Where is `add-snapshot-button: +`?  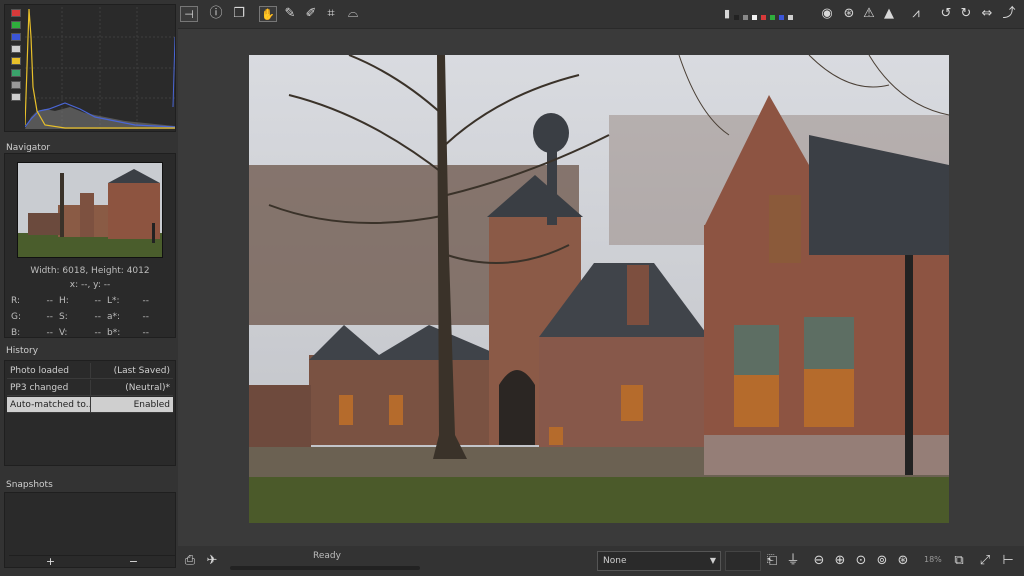 add-snapshot-button: + is located at coordinates (50, 562).